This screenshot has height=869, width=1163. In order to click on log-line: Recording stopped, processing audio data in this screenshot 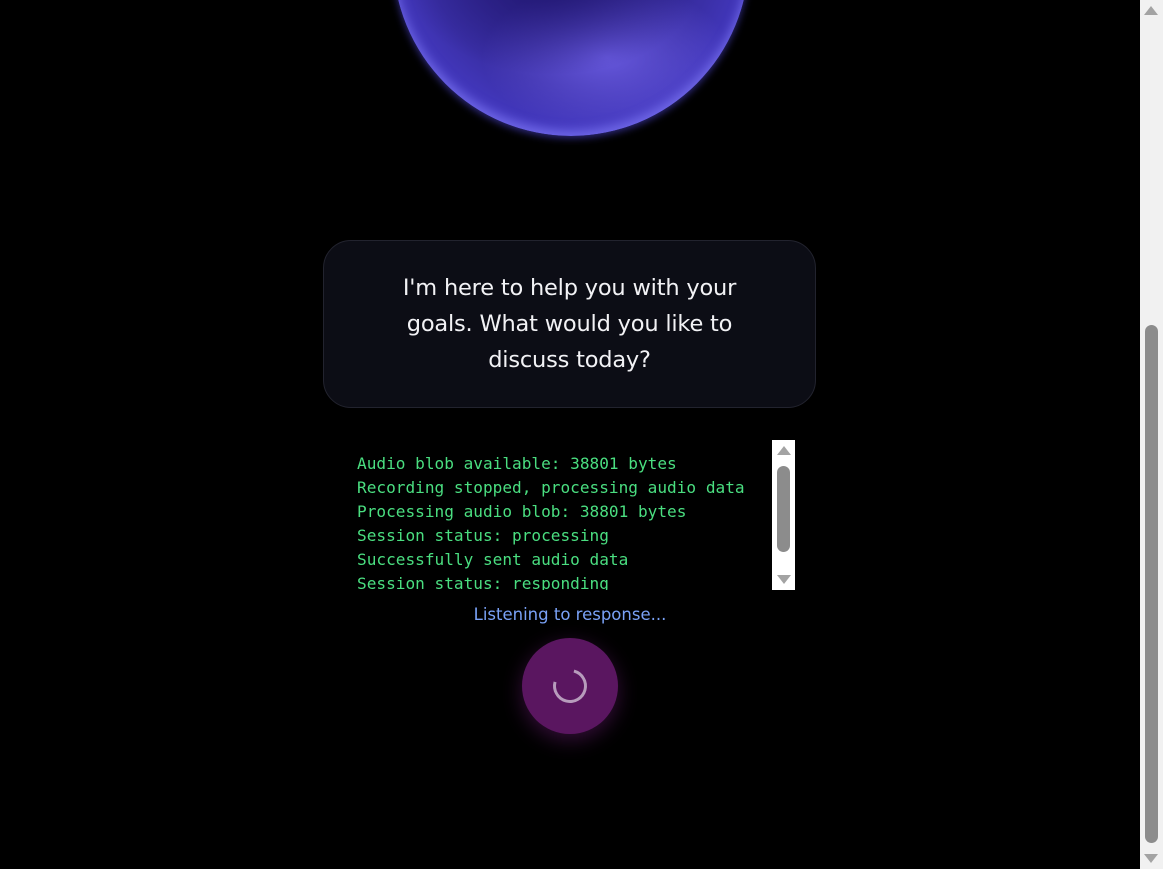, I will do `click(551, 487)`.